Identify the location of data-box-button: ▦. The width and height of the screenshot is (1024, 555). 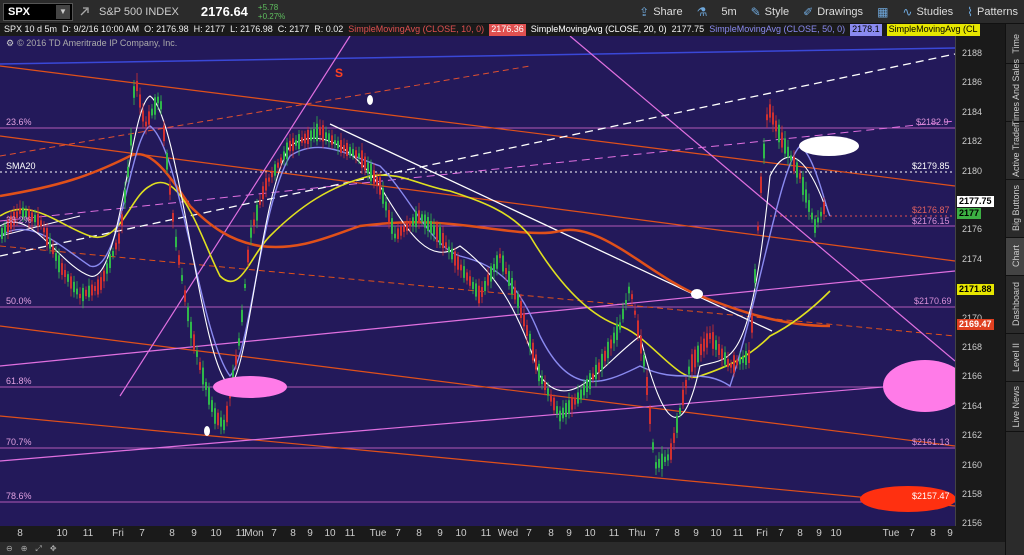
(882, 12).